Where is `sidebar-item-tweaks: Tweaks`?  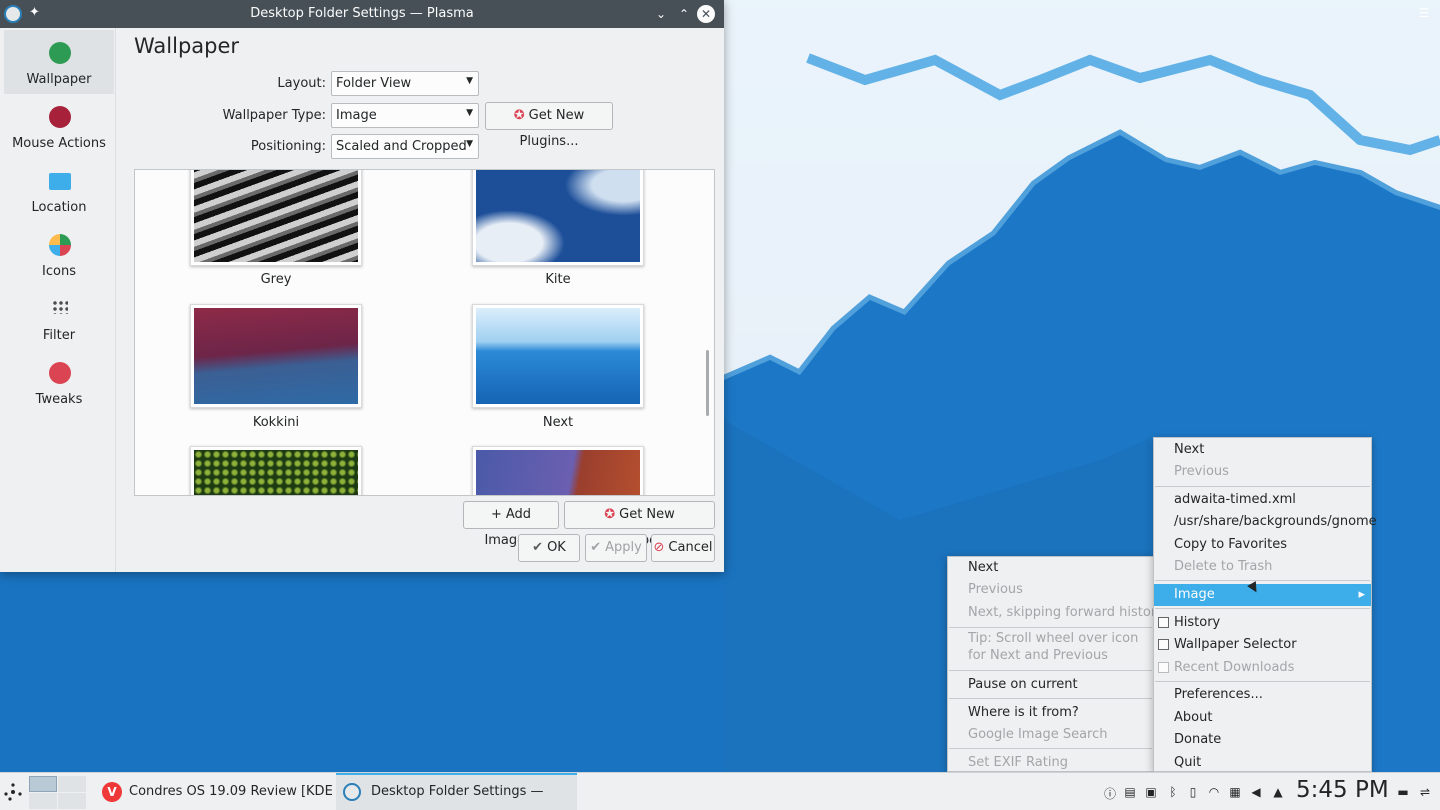 sidebar-item-tweaks: Tweaks is located at coordinates (59, 382).